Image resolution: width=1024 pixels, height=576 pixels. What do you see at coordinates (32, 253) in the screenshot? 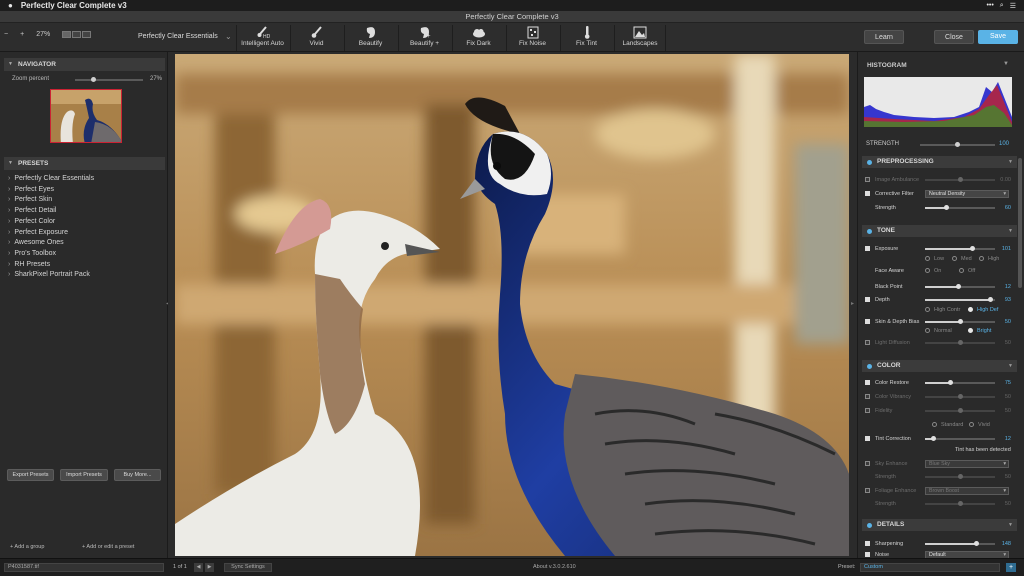
I see `preset-item: Pro's Toolbox` at bounding box center [32, 253].